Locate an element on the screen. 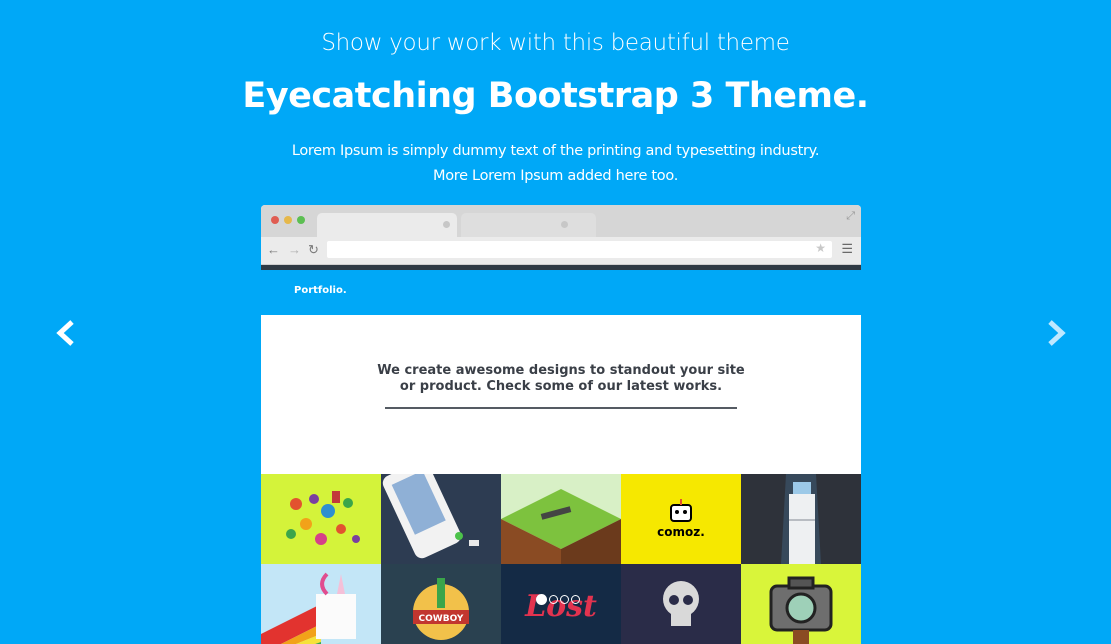 This screenshot has height=644, width=1111. mockup-navbar: Portfolio. is located at coordinates (561, 292).